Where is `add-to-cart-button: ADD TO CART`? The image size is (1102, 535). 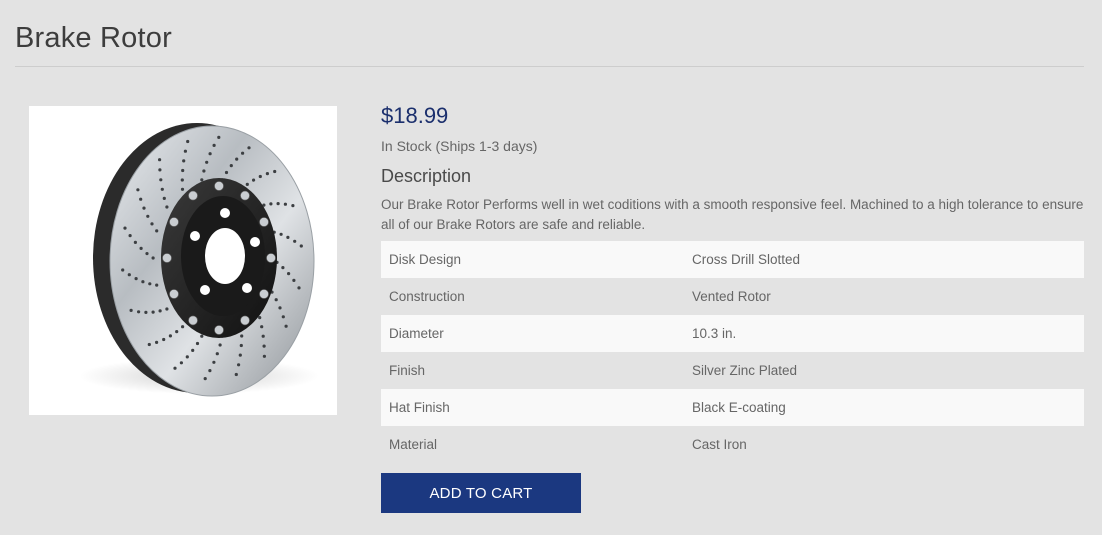
add-to-cart-button: ADD TO CART is located at coordinates (481, 493).